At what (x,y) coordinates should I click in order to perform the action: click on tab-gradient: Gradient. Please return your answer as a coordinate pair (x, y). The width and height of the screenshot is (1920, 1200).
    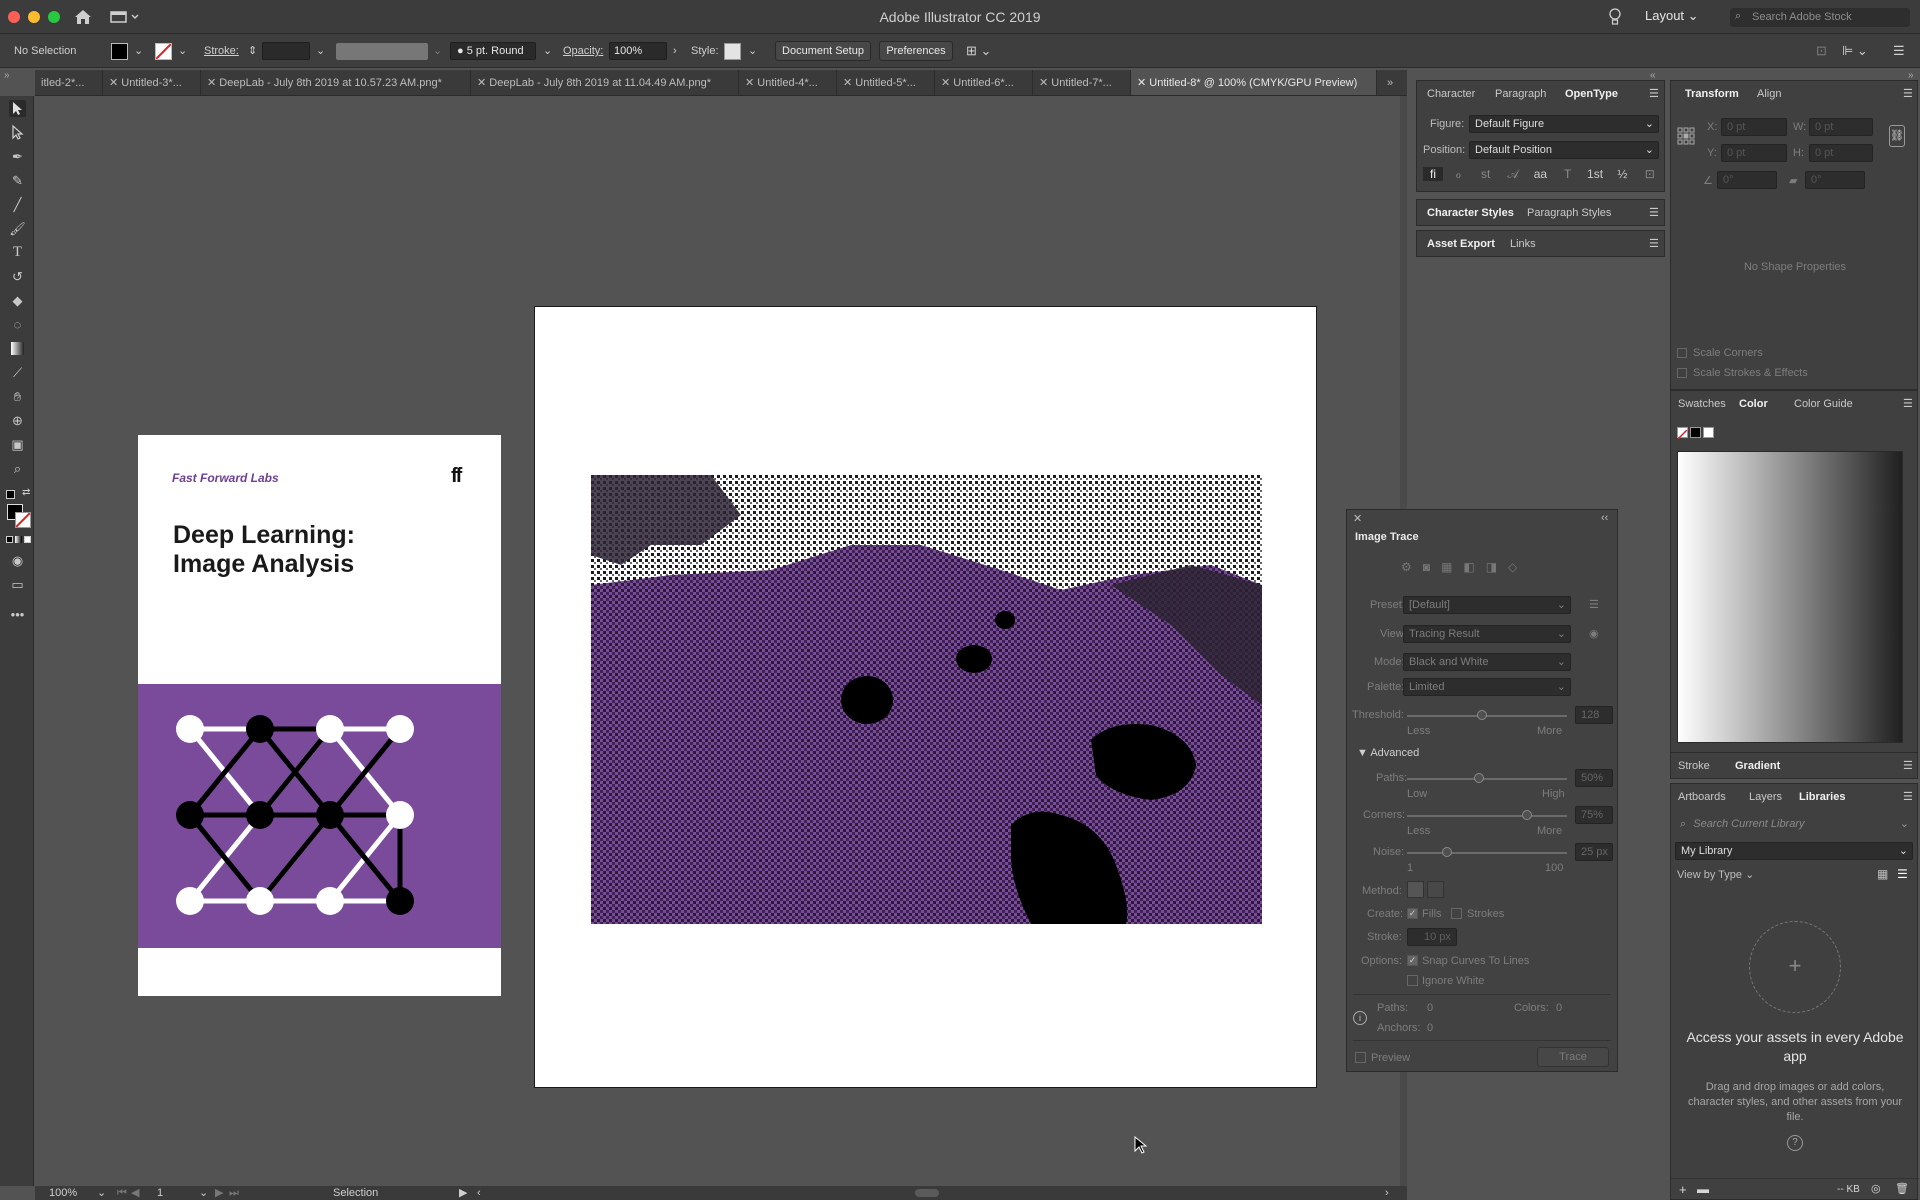
    Looking at the image, I should click on (1757, 766).